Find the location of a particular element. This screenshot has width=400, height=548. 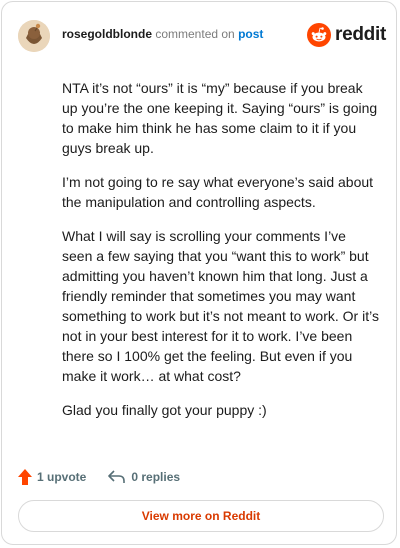

comment-byline: rosegoldblonde commented on post is located at coordinates (162, 34).